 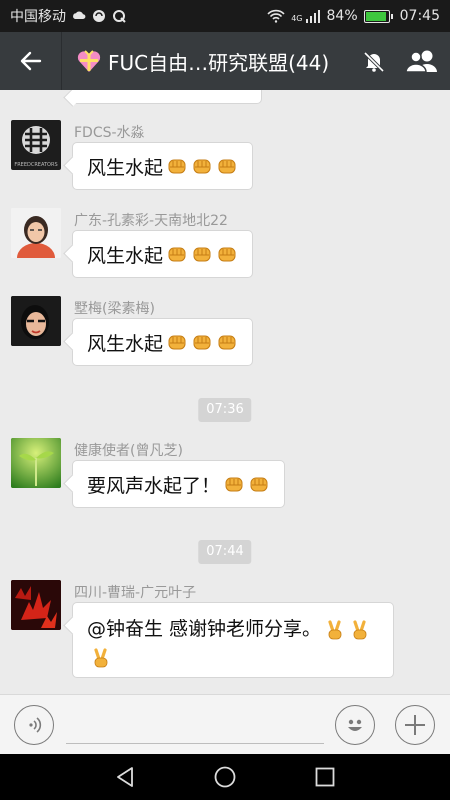 I want to click on message-text-input, so click(x=195, y=743).